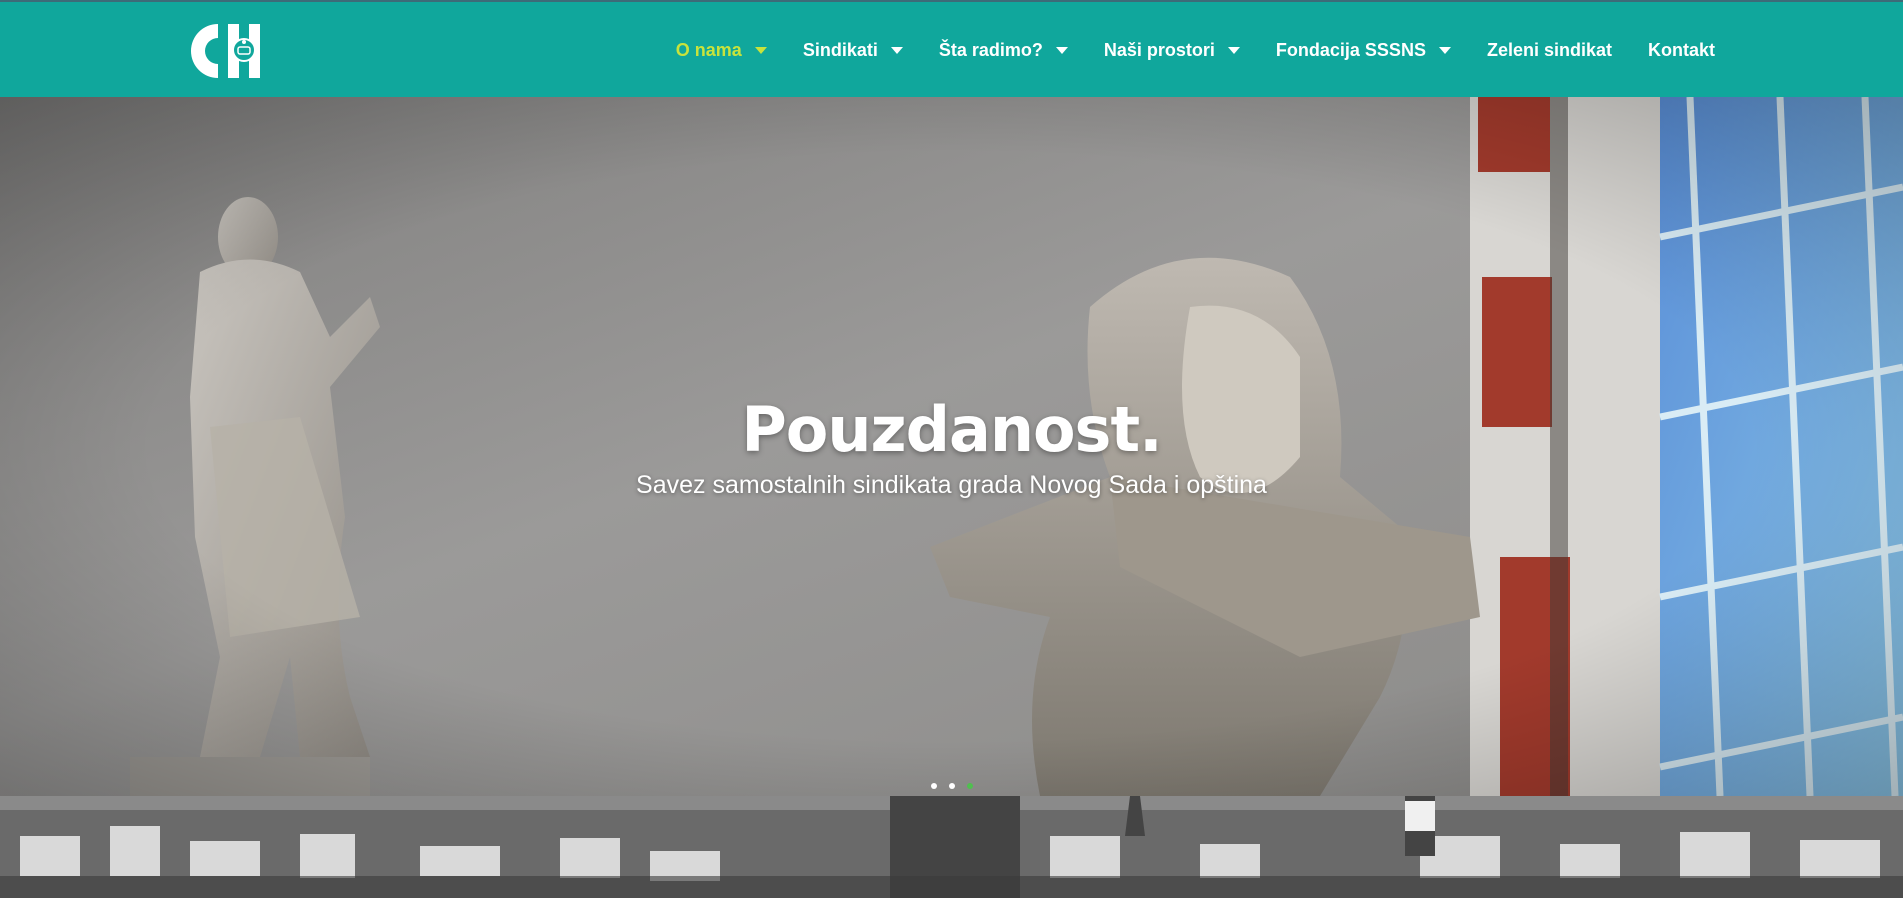 This screenshot has height=898, width=1903. Describe the element at coordinates (990, 50) in the screenshot. I see `nav-item-label: Šta radimo?` at that location.